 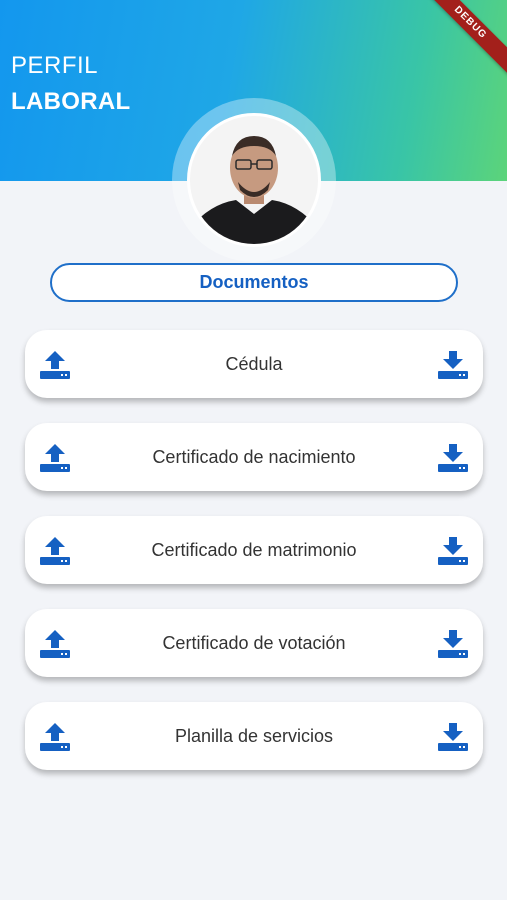 I want to click on document-card: Cédula, so click(x=254, y=364).